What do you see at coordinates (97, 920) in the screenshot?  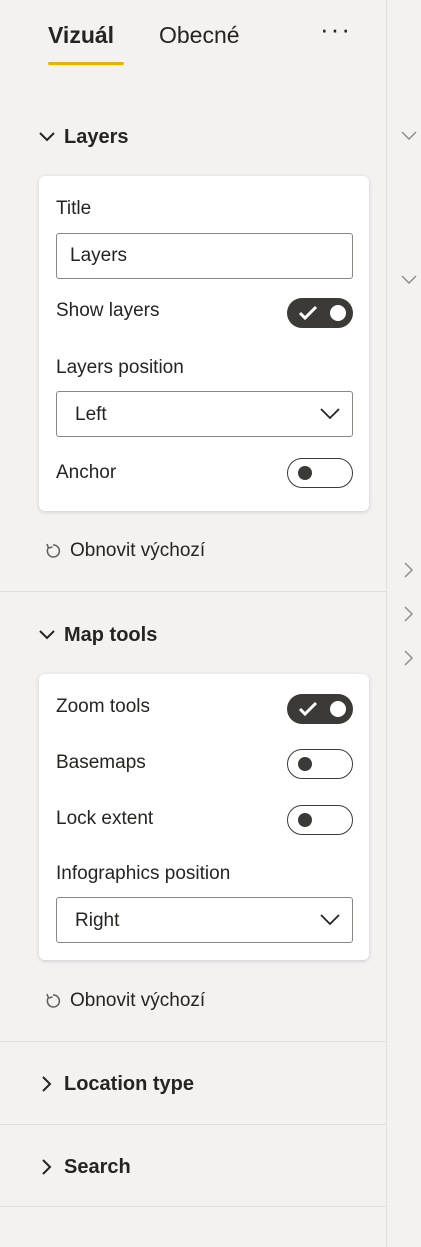 I see `select-value: Right` at bounding box center [97, 920].